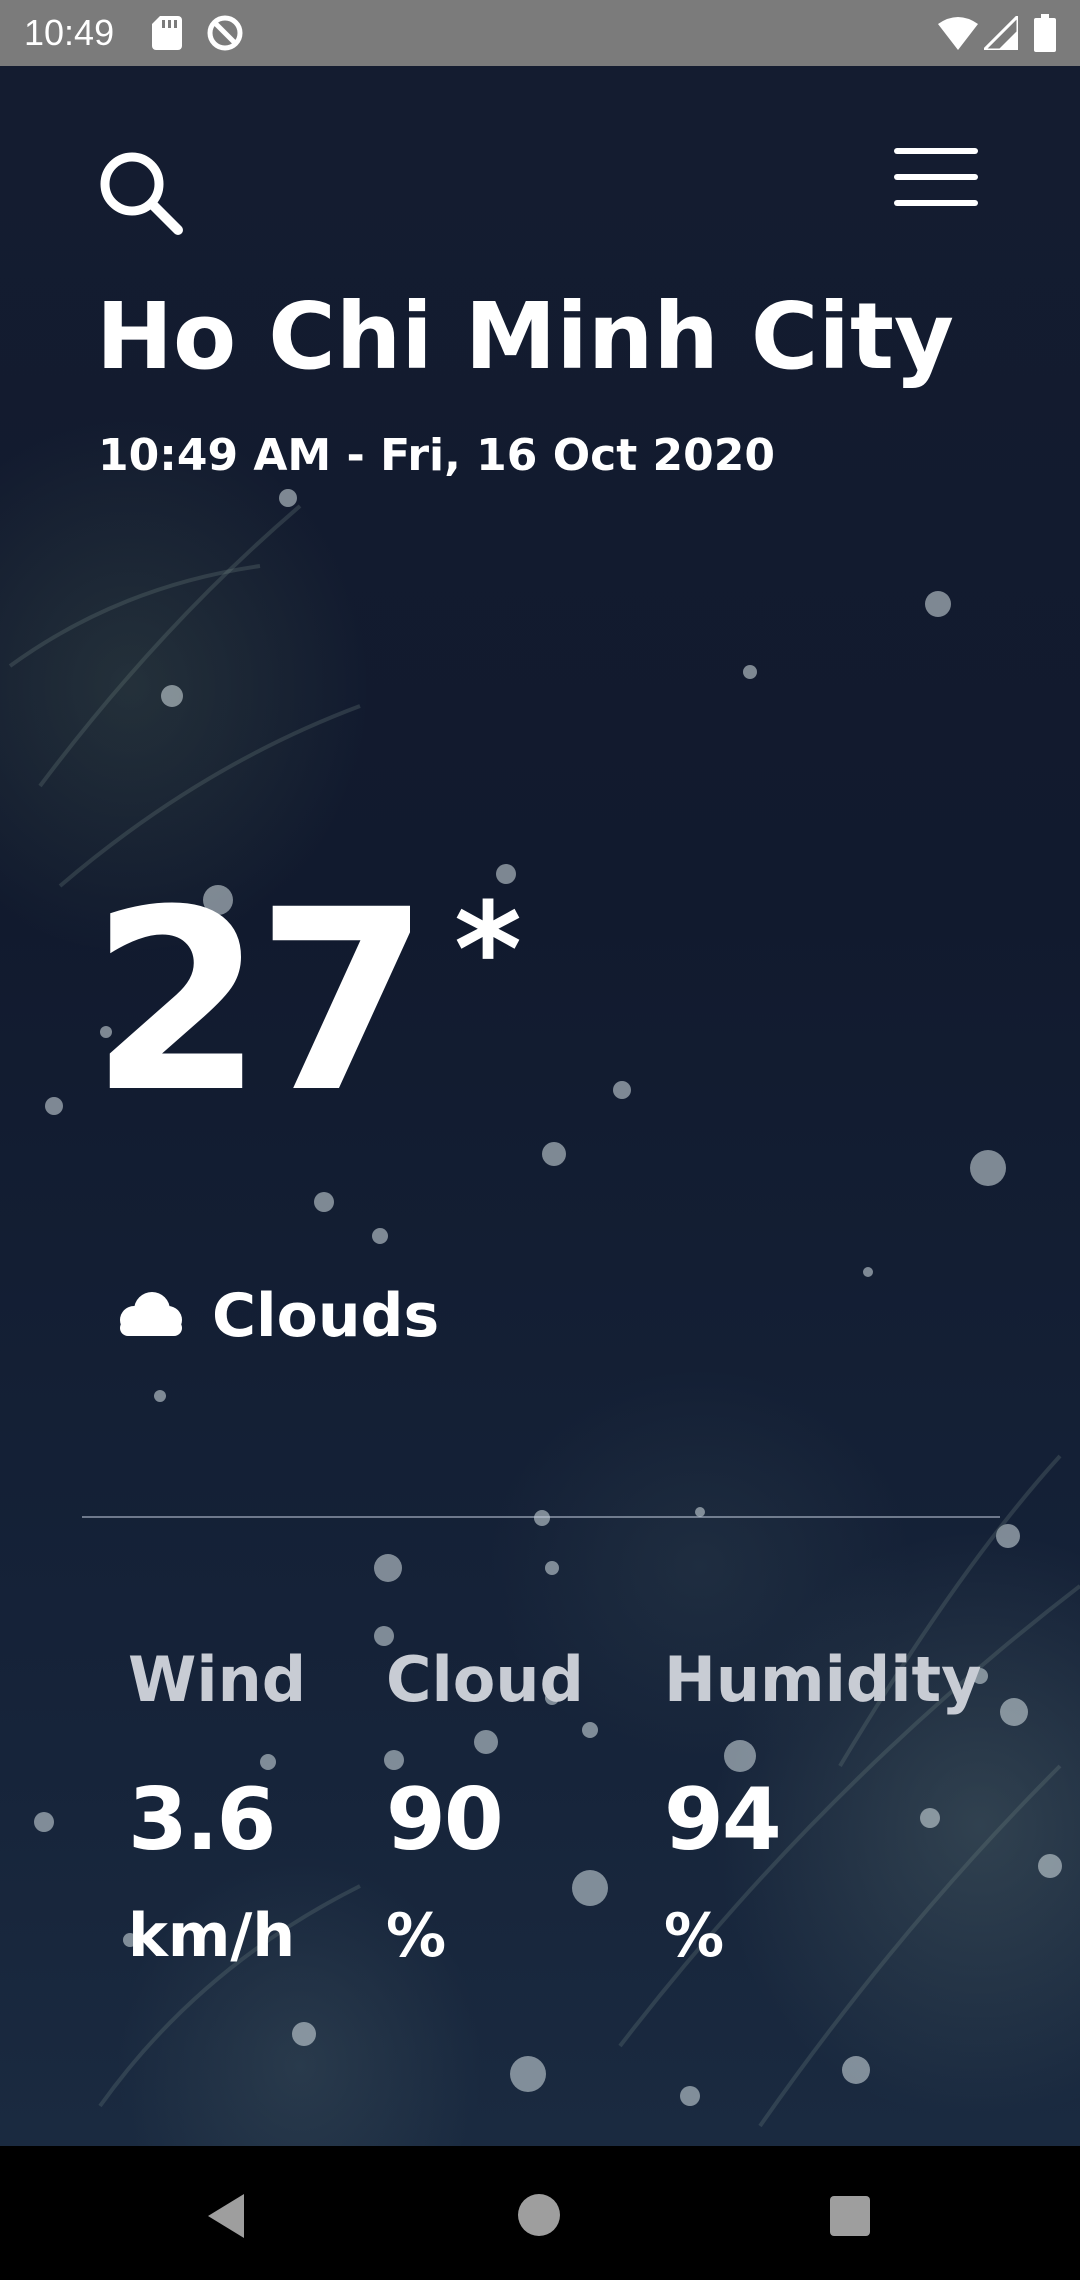  What do you see at coordinates (141, 193) in the screenshot?
I see `search-icon` at bounding box center [141, 193].